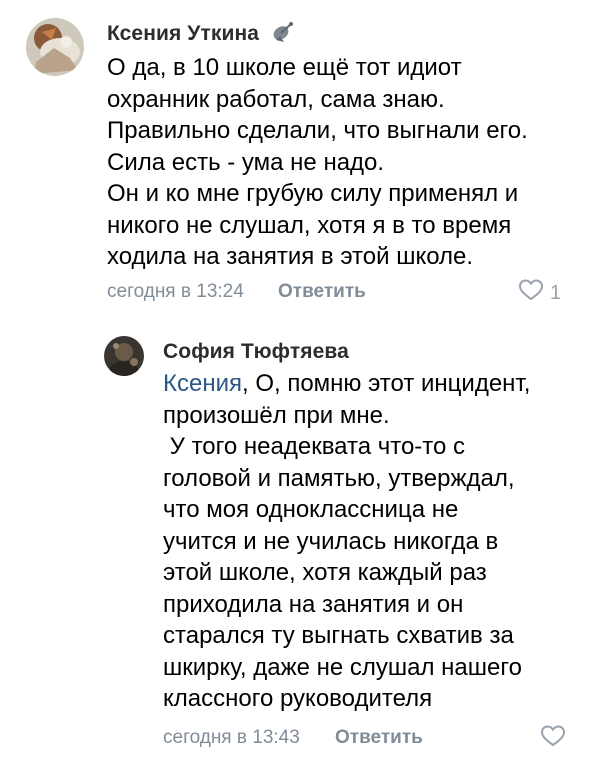 Image resolution: width=590 pixels, height=765 pixels. Describe the element at coordinates (276, 99) in the screenshot. I see `comment-line: охранник работал, сама знаю.` at that location.